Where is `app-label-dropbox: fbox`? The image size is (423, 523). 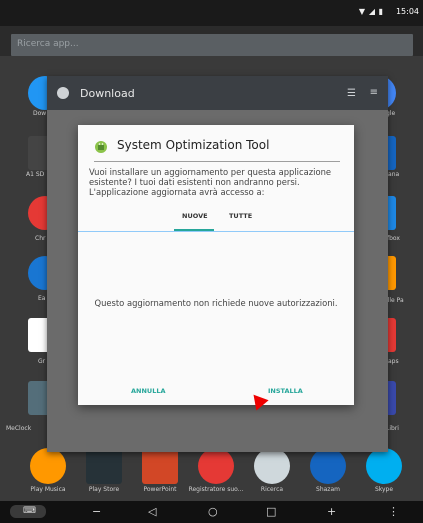
app-label-dropbox: fbox is located at coordinates (393, 238).